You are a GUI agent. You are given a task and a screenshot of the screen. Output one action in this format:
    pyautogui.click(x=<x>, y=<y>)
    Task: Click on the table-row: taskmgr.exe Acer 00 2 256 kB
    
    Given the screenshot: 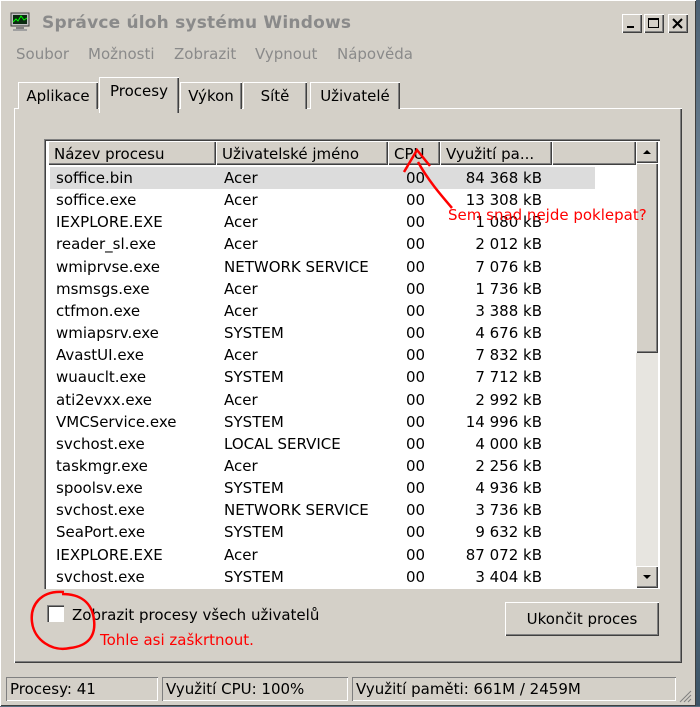 What is the action you would take?
    pyautogui.click(x=350, y=466)
    